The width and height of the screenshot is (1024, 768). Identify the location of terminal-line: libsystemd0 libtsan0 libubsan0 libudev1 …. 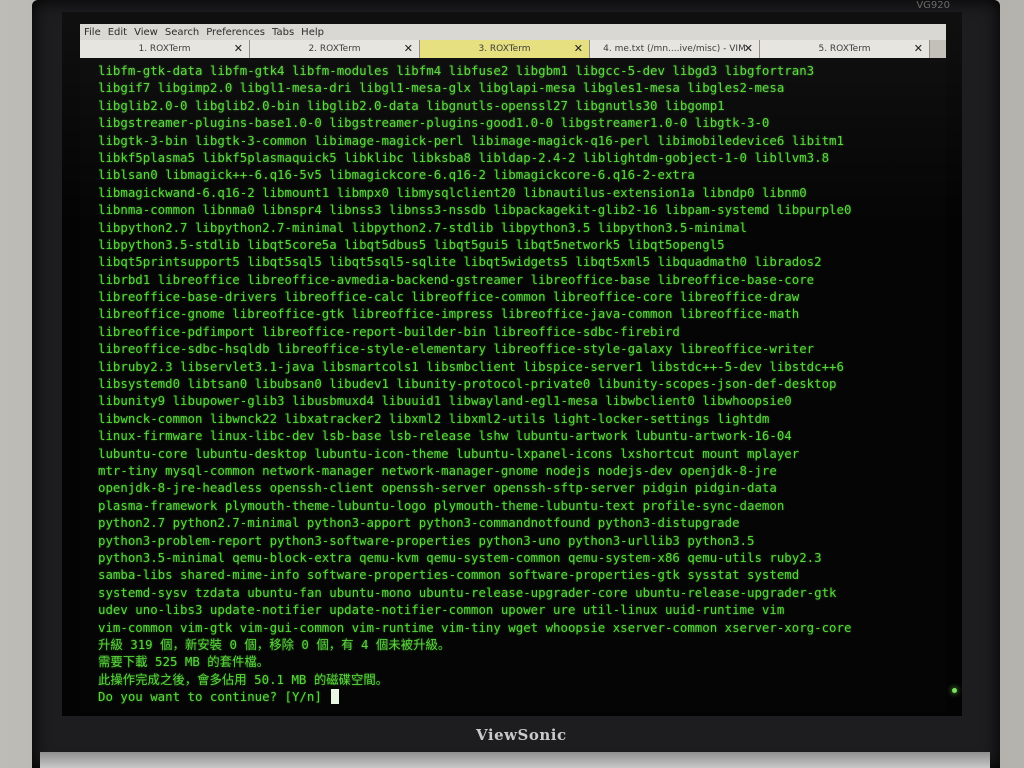
(467, 384).